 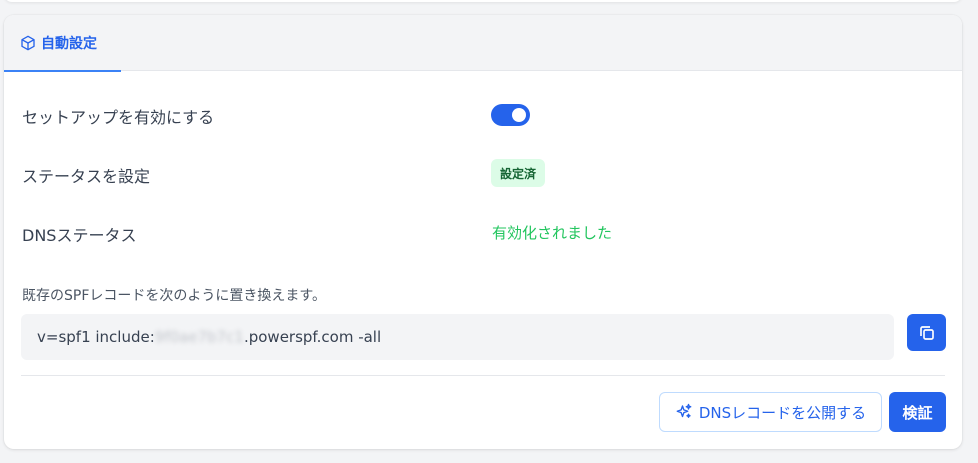 What do you see at coordinates (782, 412) in the screenshot?
I see `publish-label: DNSレコードを公開する` at bounding box center [782, 412].